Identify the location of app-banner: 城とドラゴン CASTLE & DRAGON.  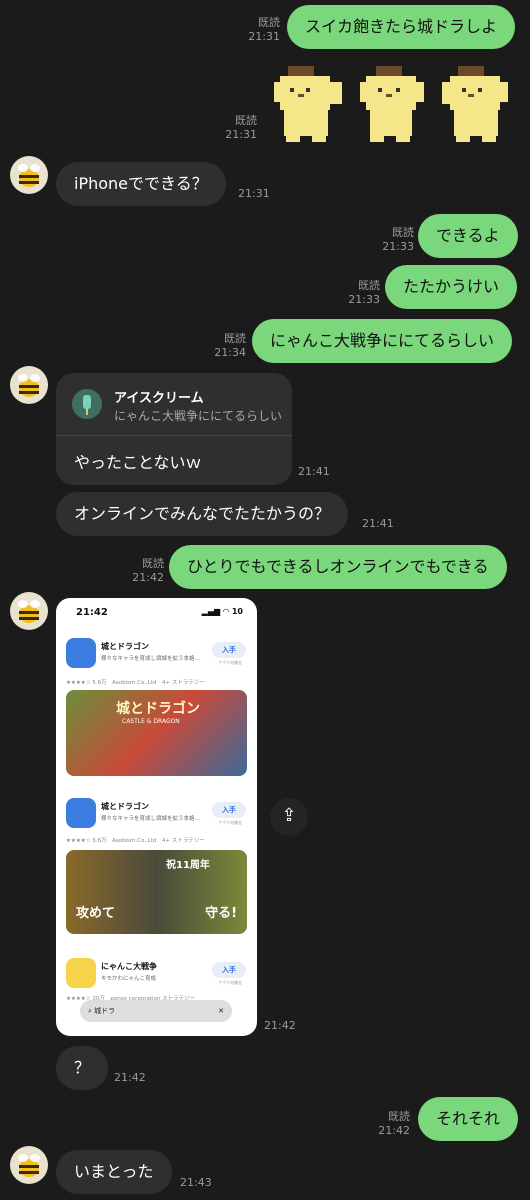
(156, 733).